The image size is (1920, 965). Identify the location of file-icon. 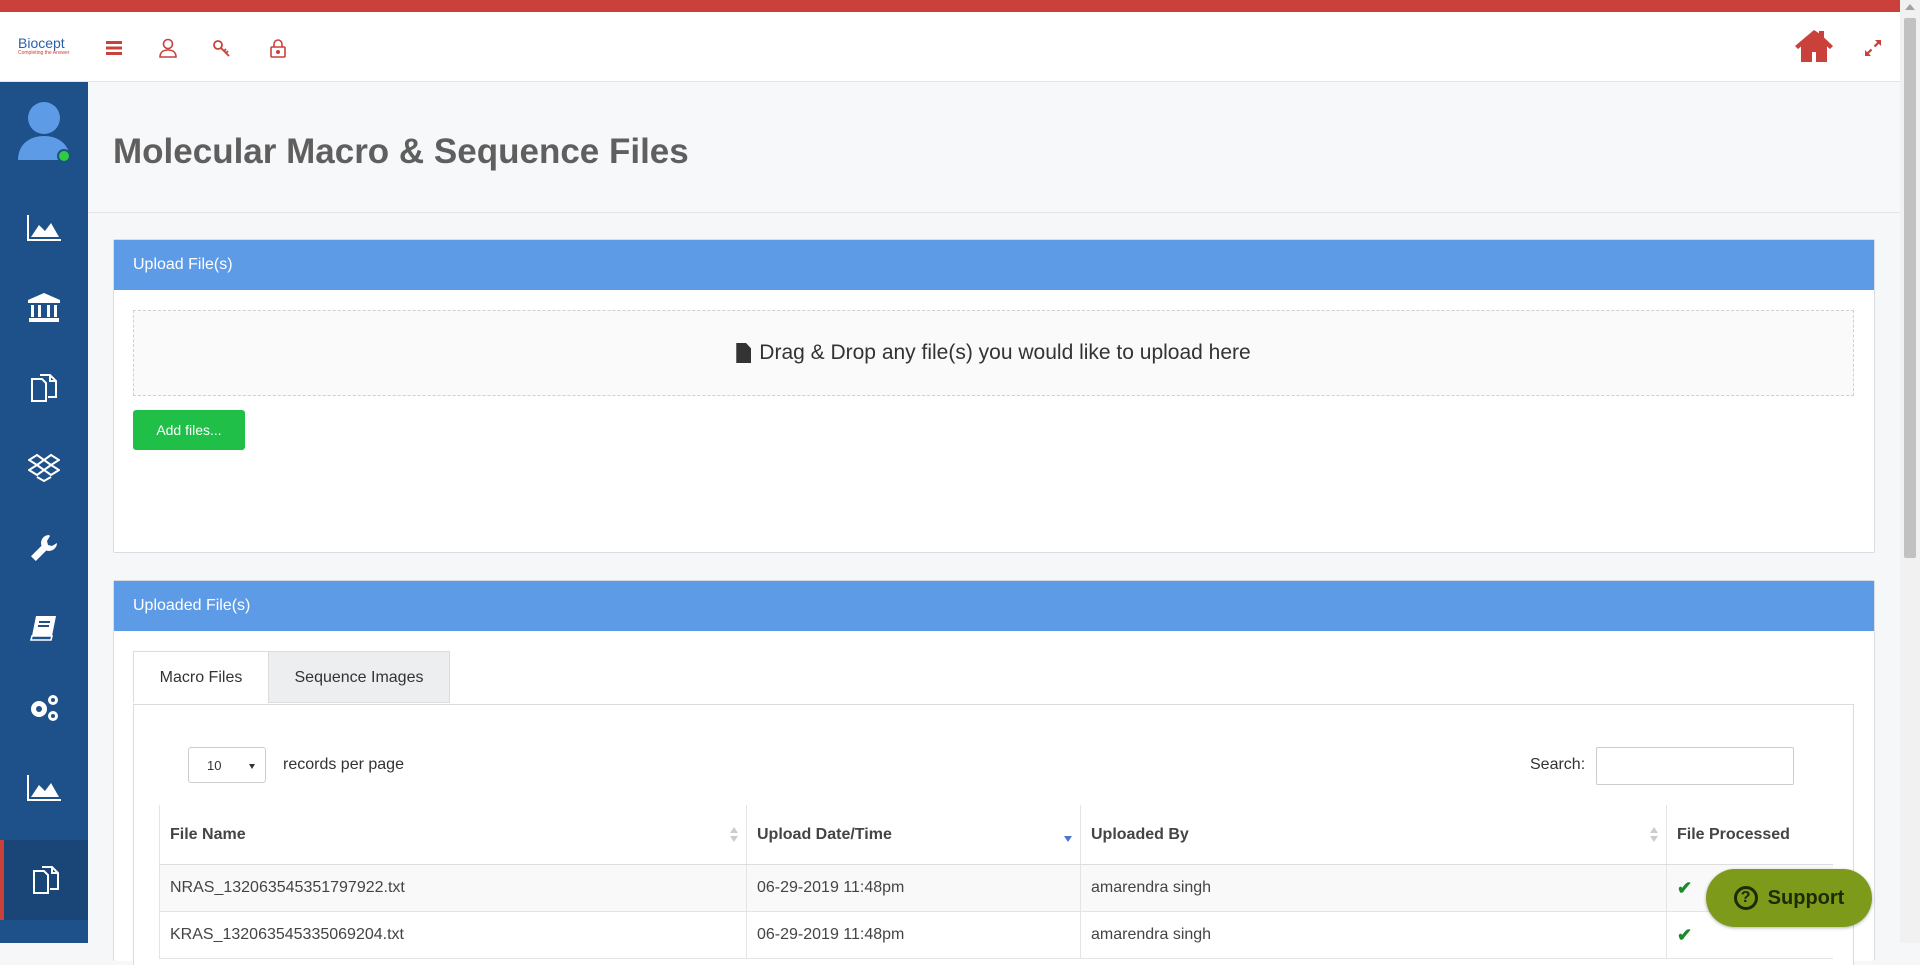
(744, 353).